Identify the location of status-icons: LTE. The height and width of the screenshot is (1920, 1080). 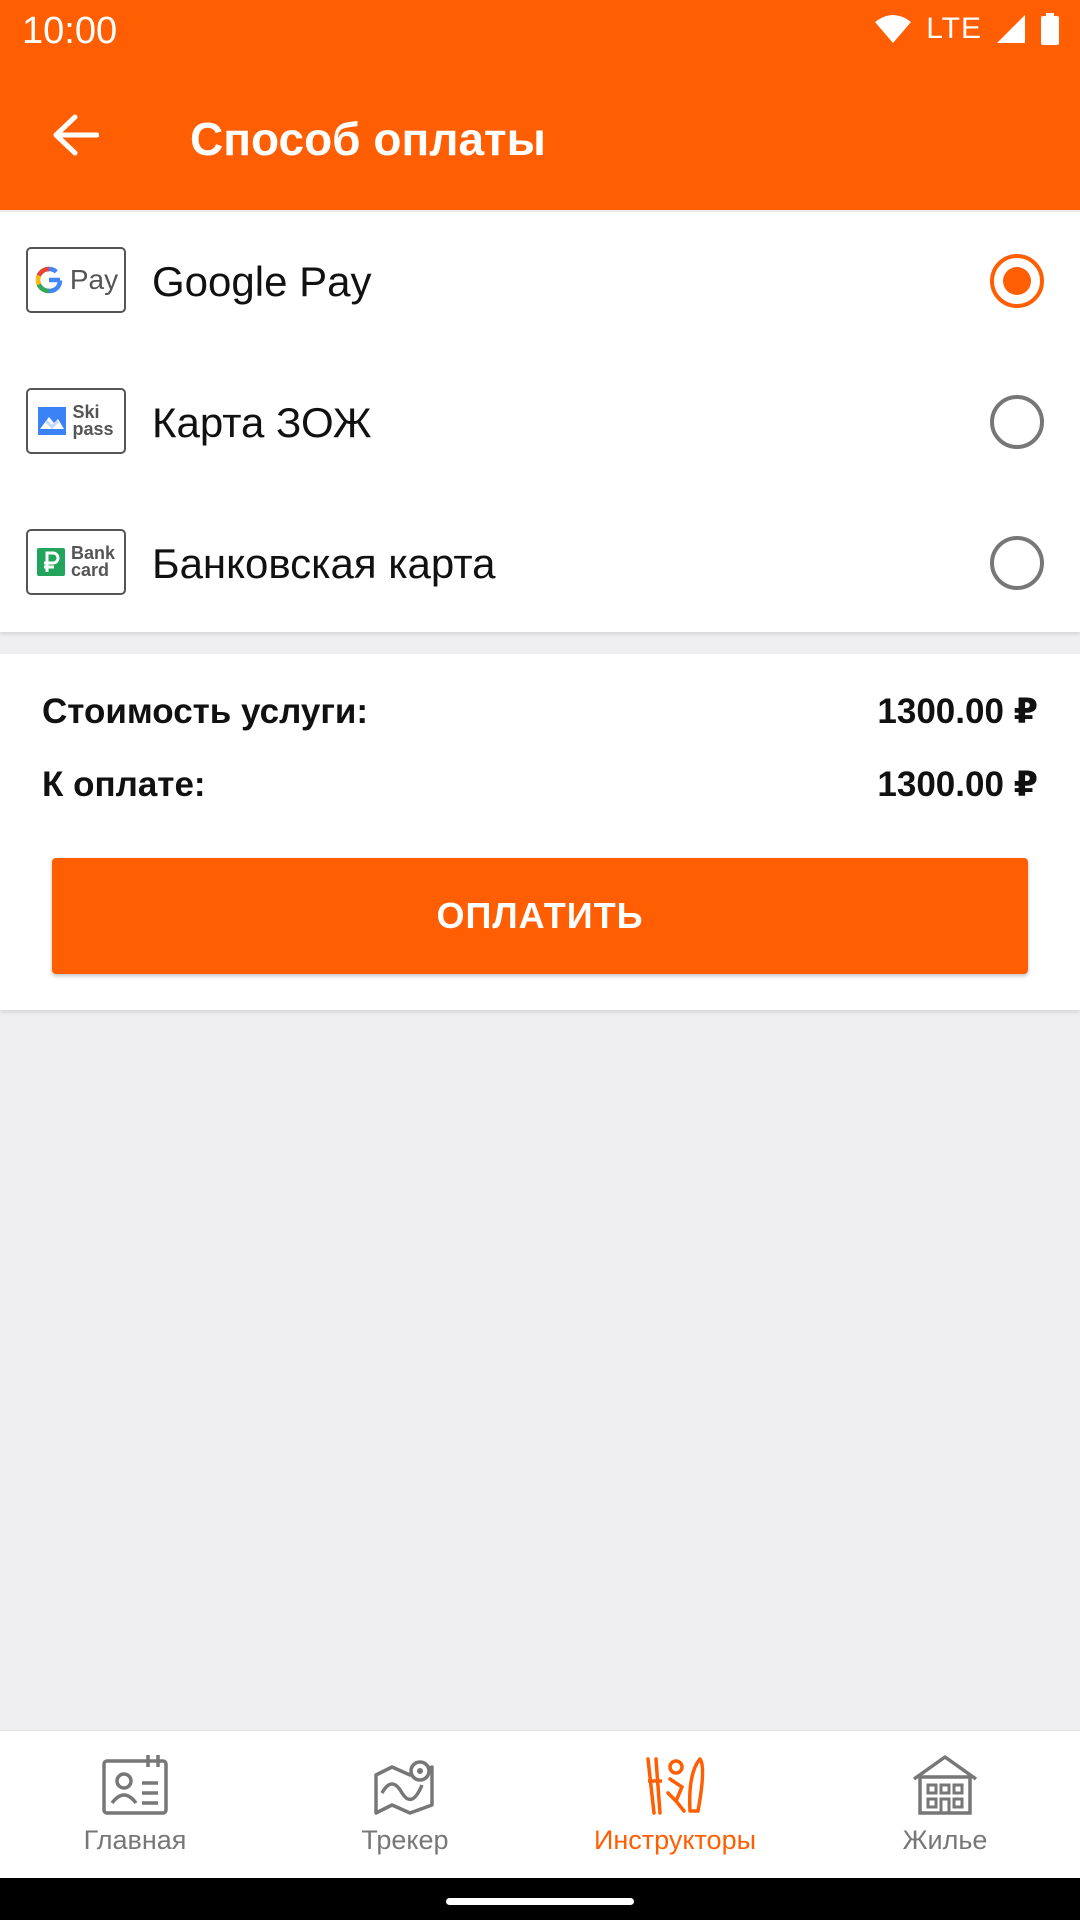
(967, 29).